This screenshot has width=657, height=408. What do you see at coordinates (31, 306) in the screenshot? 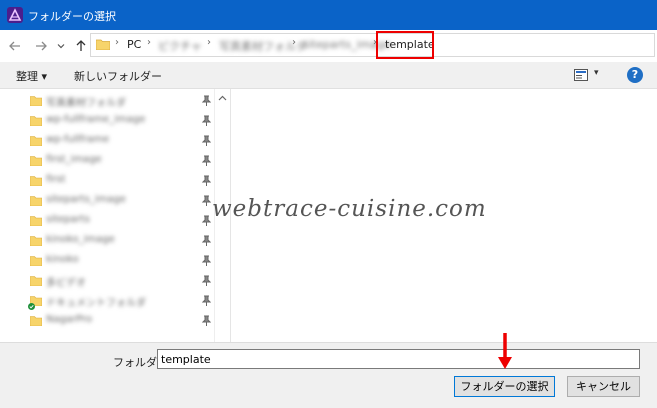
I see `sync-check-icon` at bounding box center [31, 306].